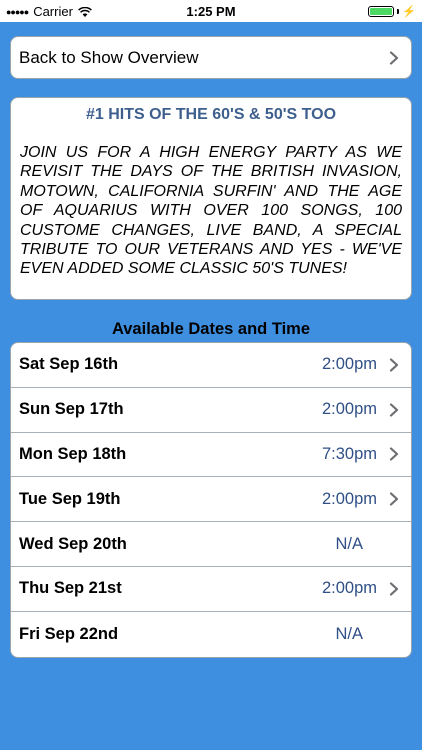  What do you see at coordinates (70, 498) in the screenshot?
I see `date-label: Tue Sep 19th` at bounding box center [70, 498].